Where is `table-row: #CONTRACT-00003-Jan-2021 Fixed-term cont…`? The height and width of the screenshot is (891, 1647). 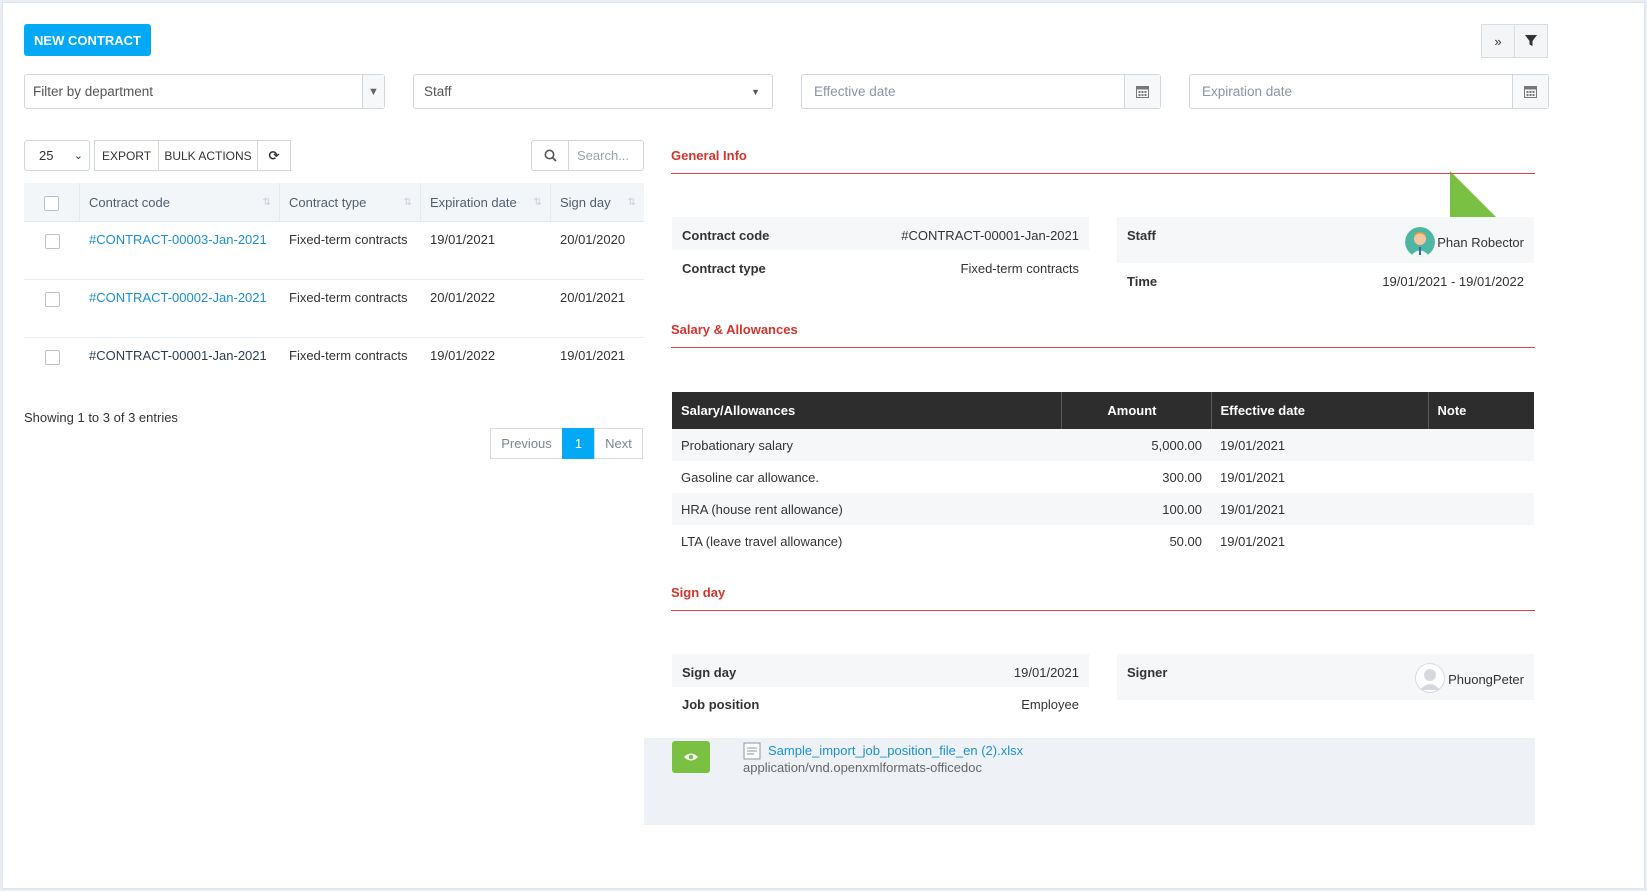 table-row: #CONTRACT-00003-Jan-2021 Fixed-term cont… is located at coordinates (334, 251).